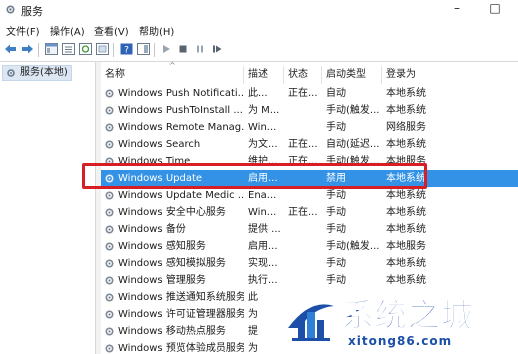 Image resolution: width=518 pixels, height=354 pixels. Describe the element at coordinates (310, 318) in the screenshot. I see `city-logo-icon` at that location.